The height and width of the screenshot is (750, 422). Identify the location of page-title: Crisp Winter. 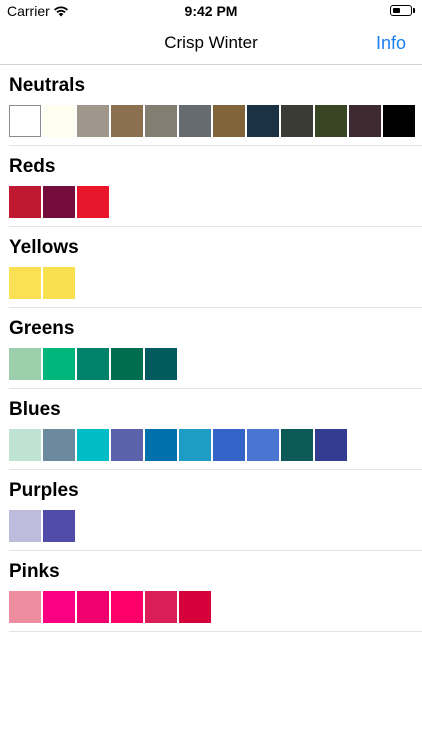
(211, 42).